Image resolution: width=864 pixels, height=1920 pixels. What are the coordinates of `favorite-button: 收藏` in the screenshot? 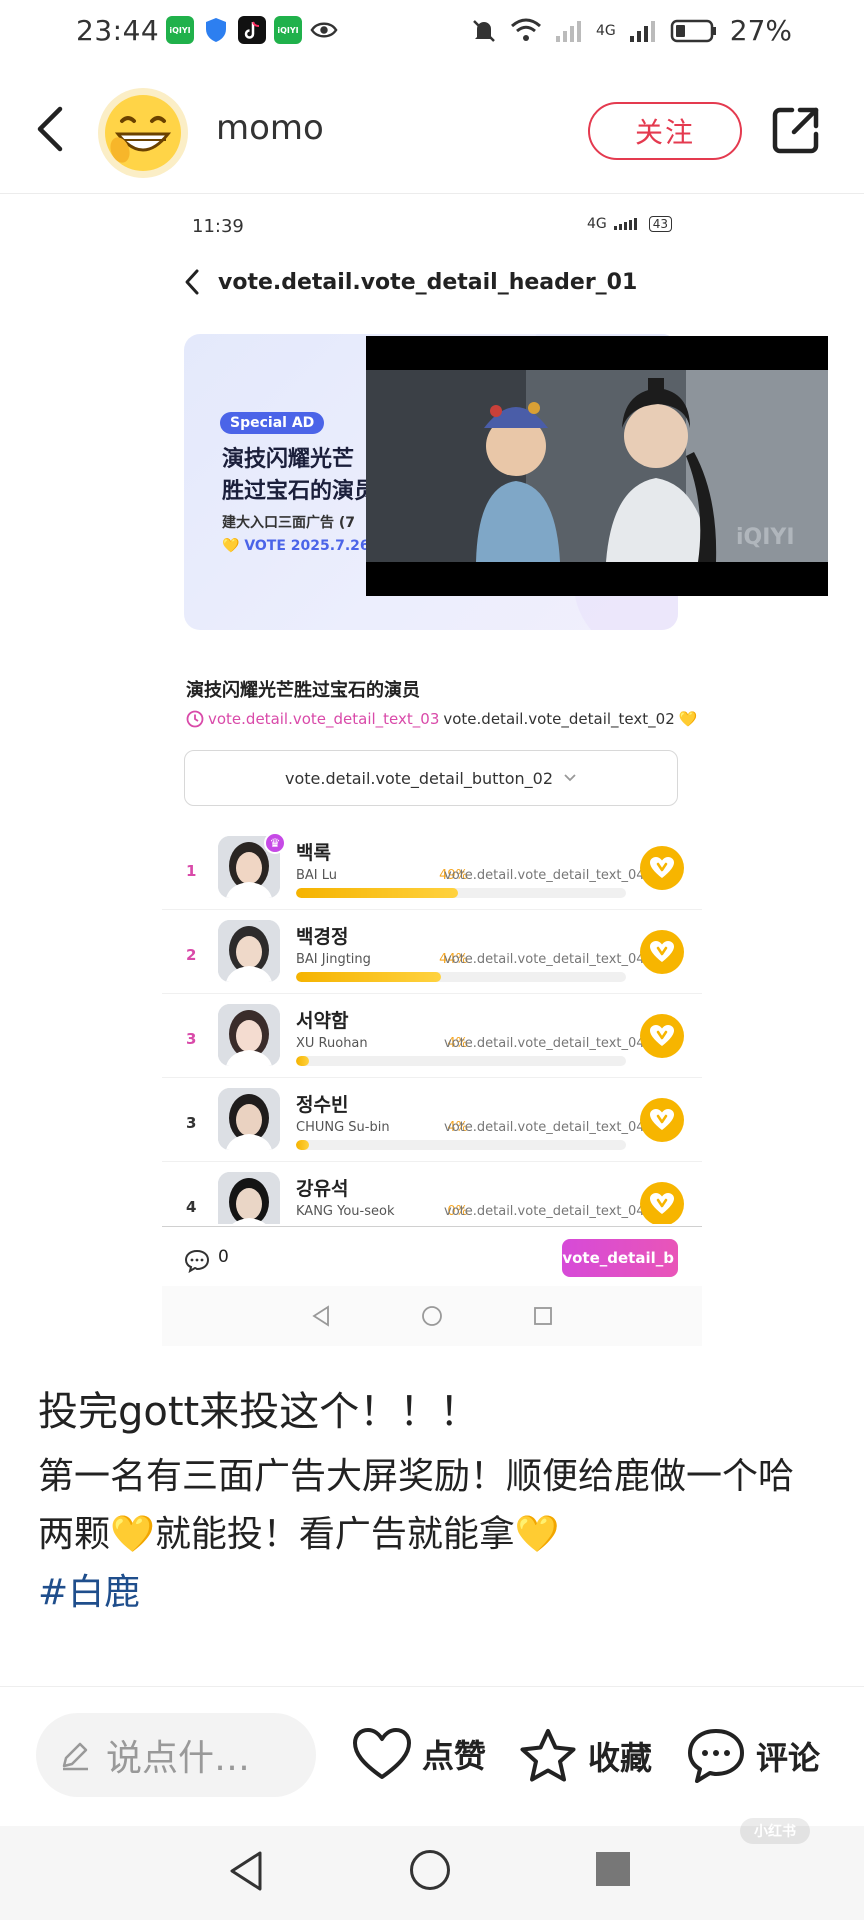 It's located at (585, 1756).